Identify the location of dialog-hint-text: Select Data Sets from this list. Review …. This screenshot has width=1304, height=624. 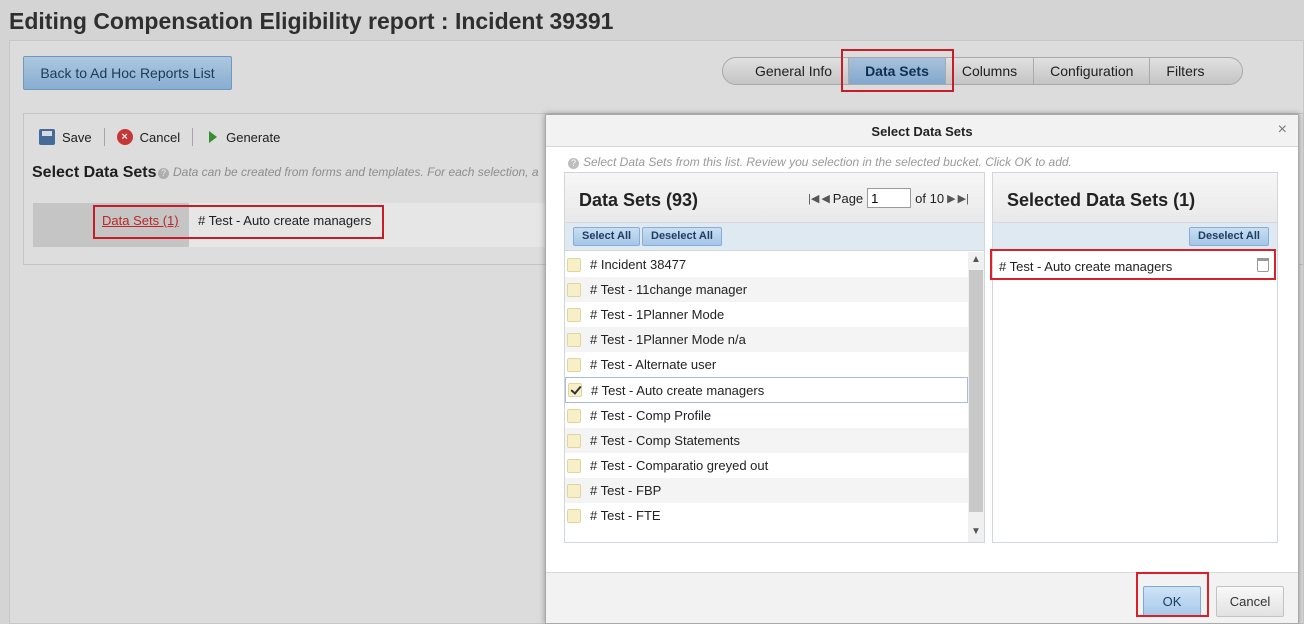
(827, 162).